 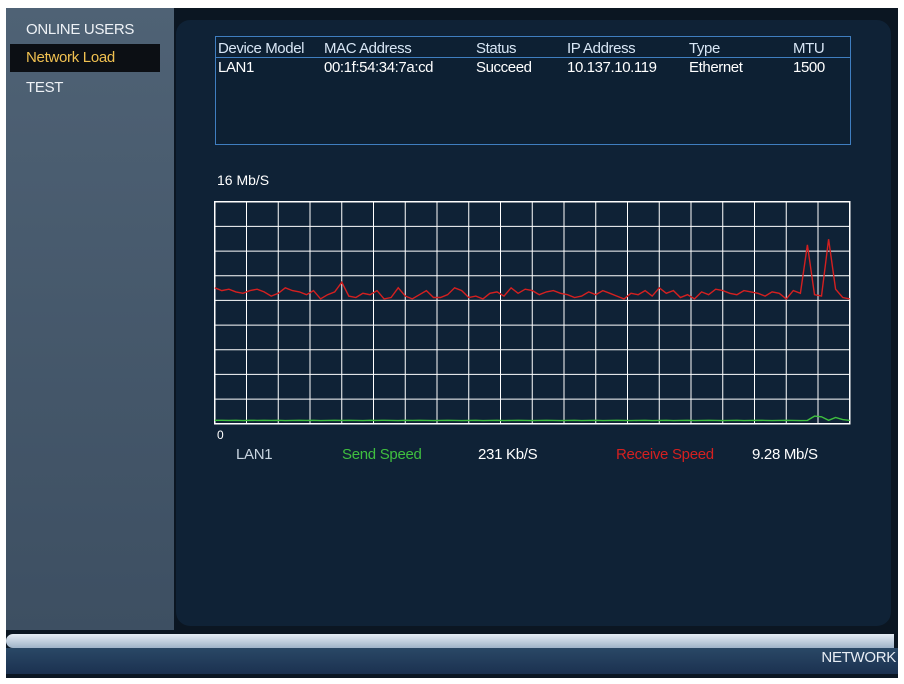 What do you see at coordinates (704, 48) in the screenshot?
I see `column-header-type: Type` at bounding box center [704, 48].